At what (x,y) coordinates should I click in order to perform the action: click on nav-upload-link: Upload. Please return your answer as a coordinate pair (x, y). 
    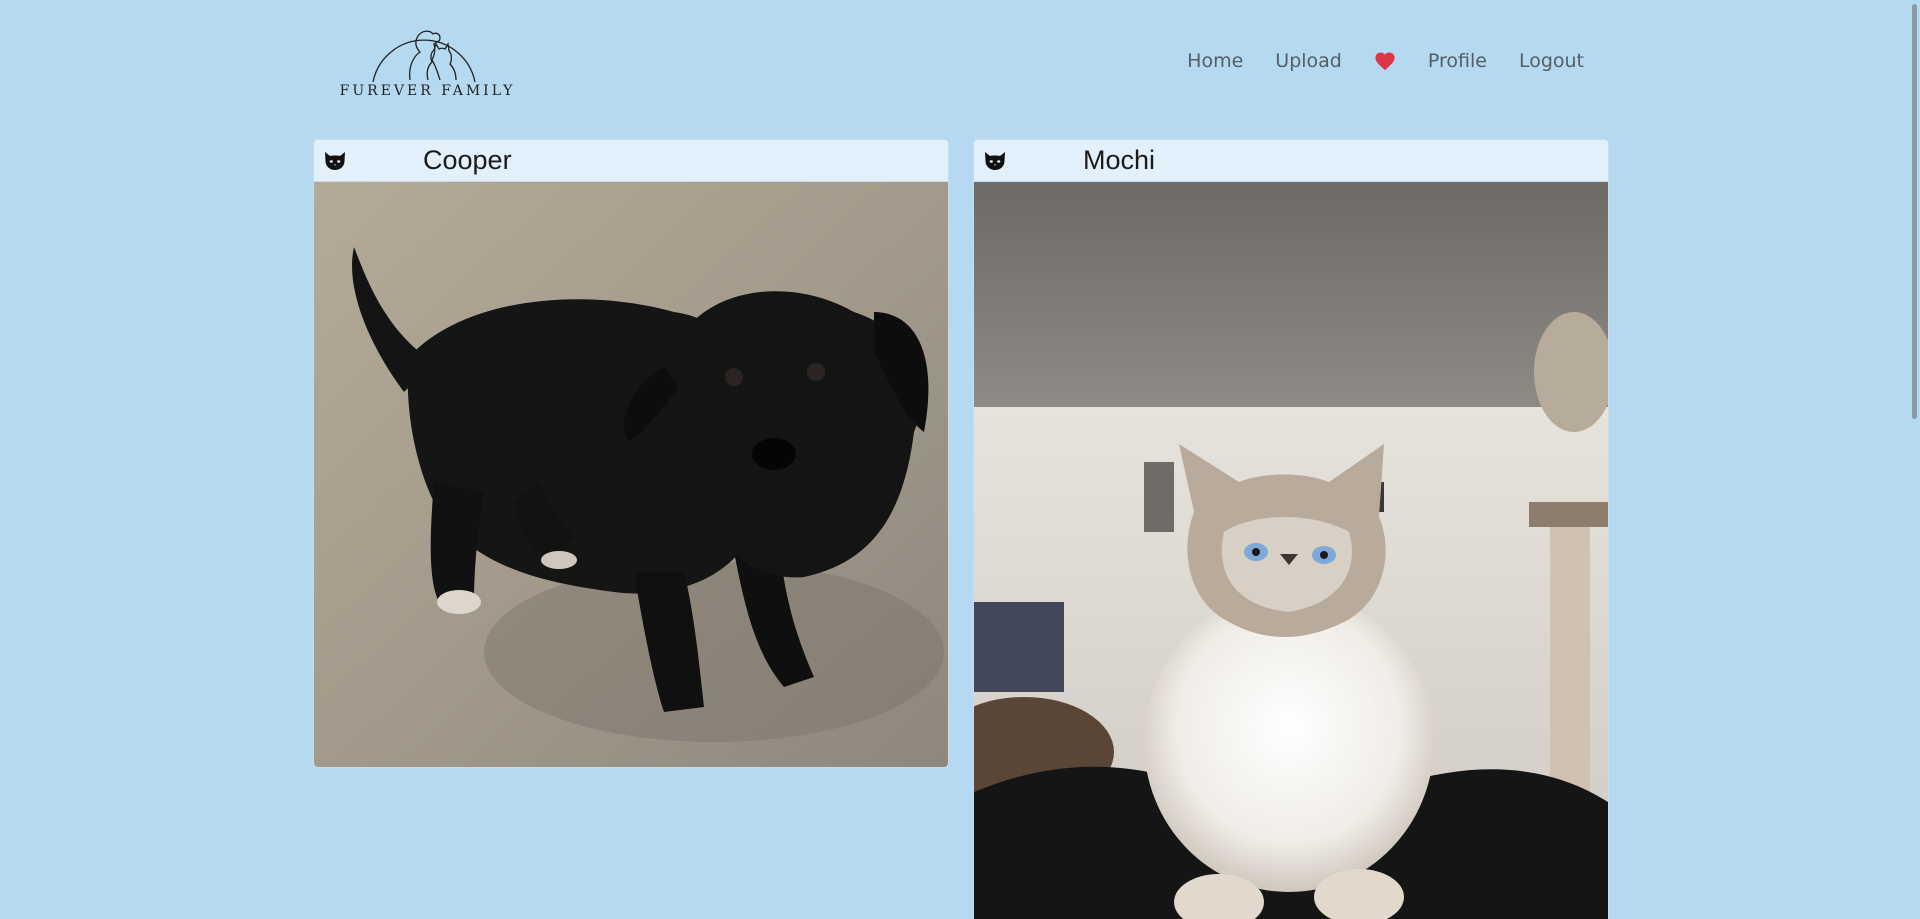
    Looking at the image, I should click on (1308, 61).